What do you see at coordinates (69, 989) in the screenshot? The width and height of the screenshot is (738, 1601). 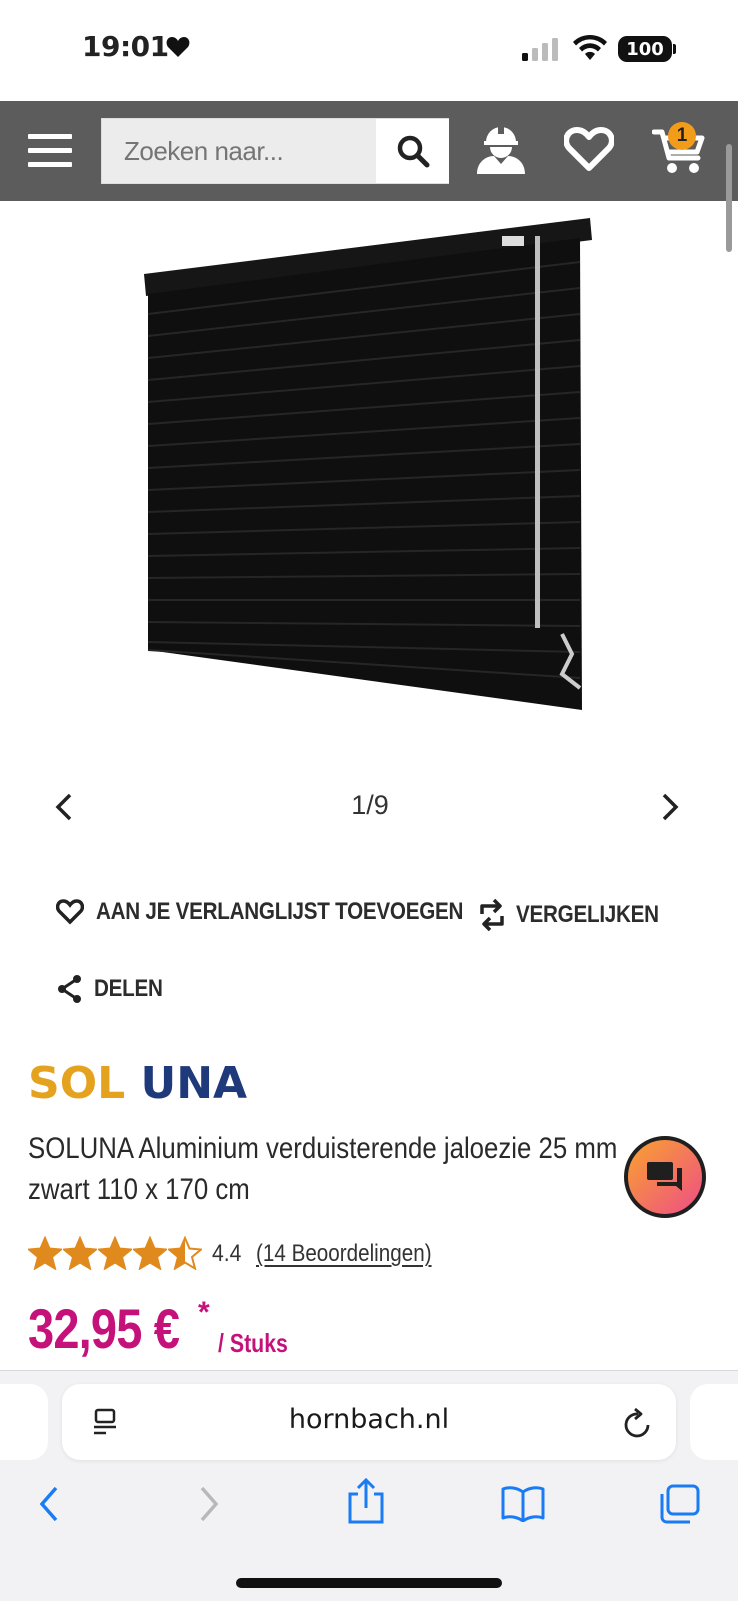 I see `share-icon` at bounding box center [69, 989].